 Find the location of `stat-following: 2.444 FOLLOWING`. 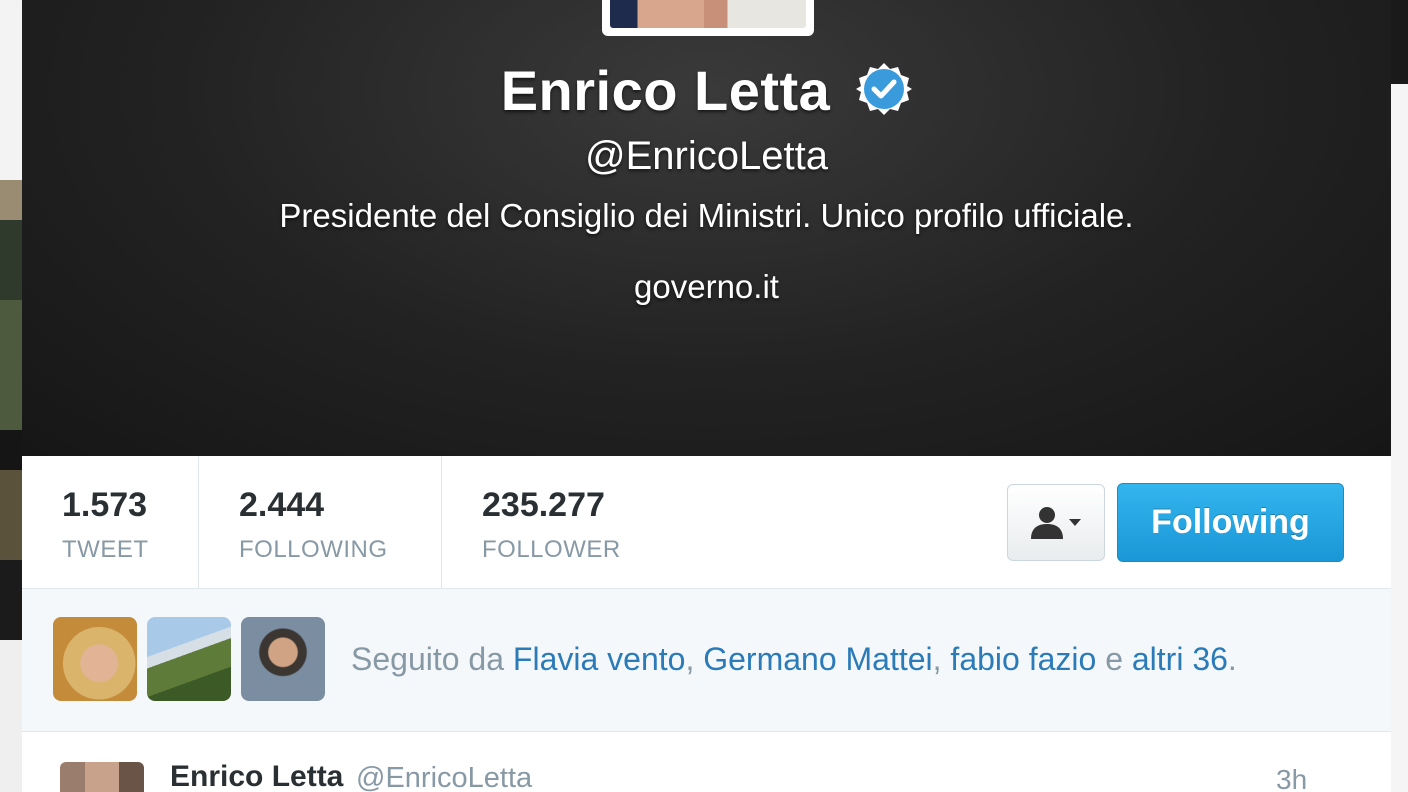

stat-following: 2.444 FOLLOWING is located at coordinates (320, 522).